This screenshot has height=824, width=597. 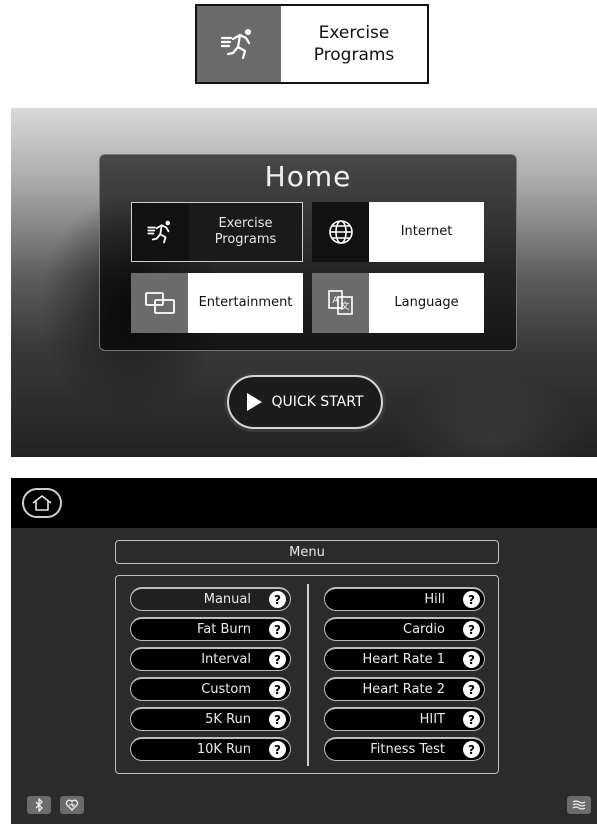 I want to click on program-fat-burn: Fat Burn ?, so click(x=210, y=629).